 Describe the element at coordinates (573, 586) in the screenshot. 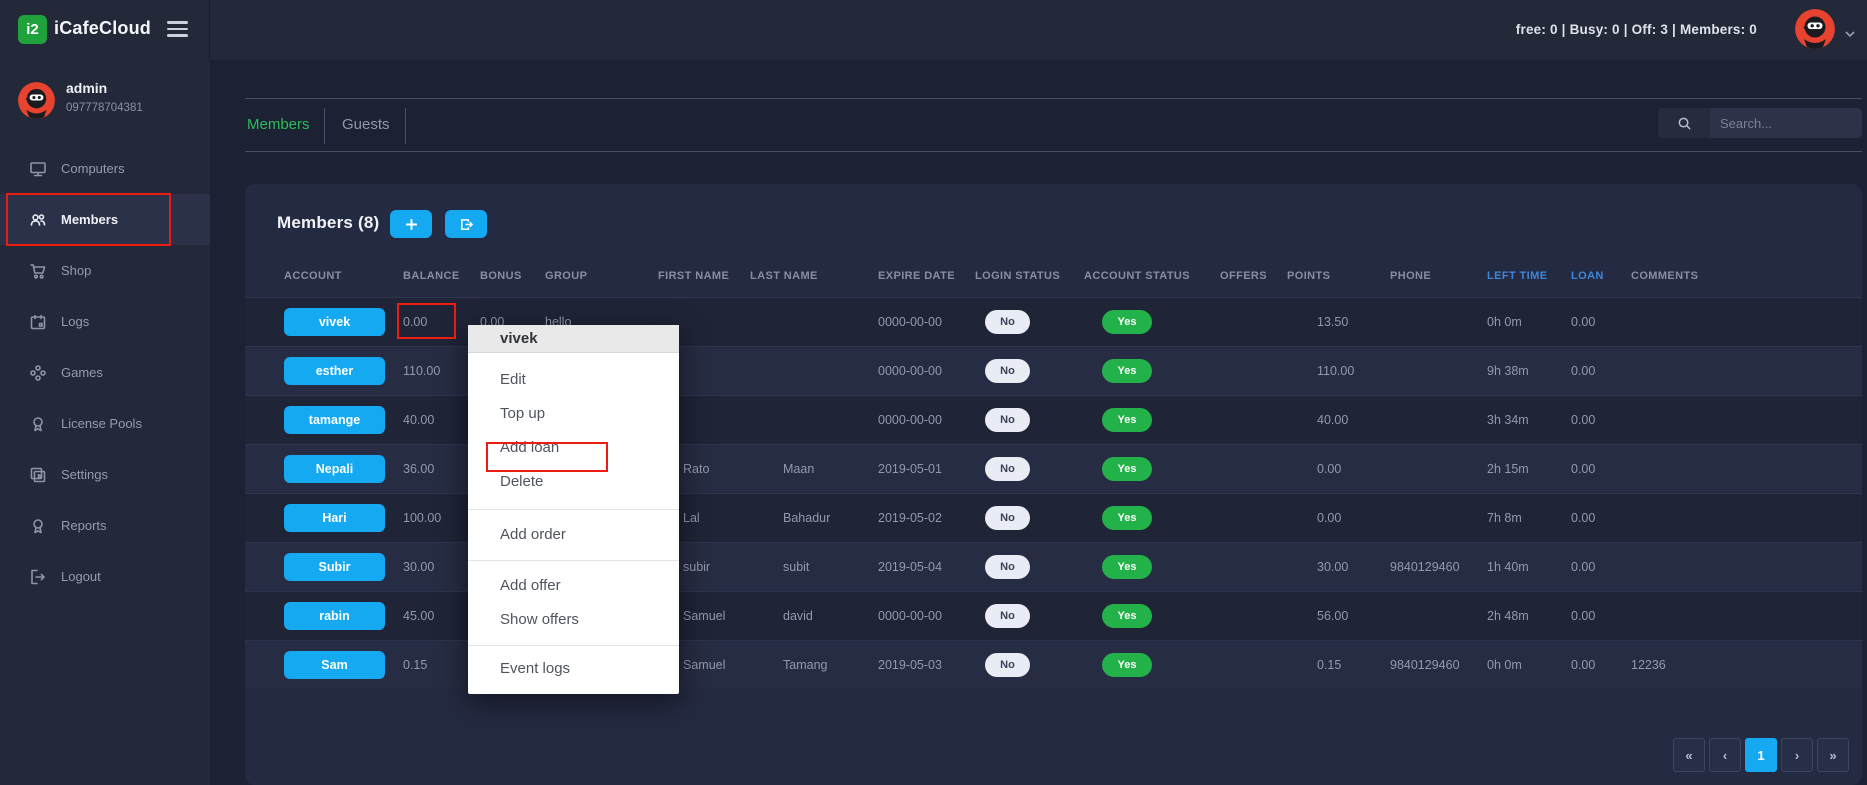

I see `menu-item-add-offer: Add offer` at that location.